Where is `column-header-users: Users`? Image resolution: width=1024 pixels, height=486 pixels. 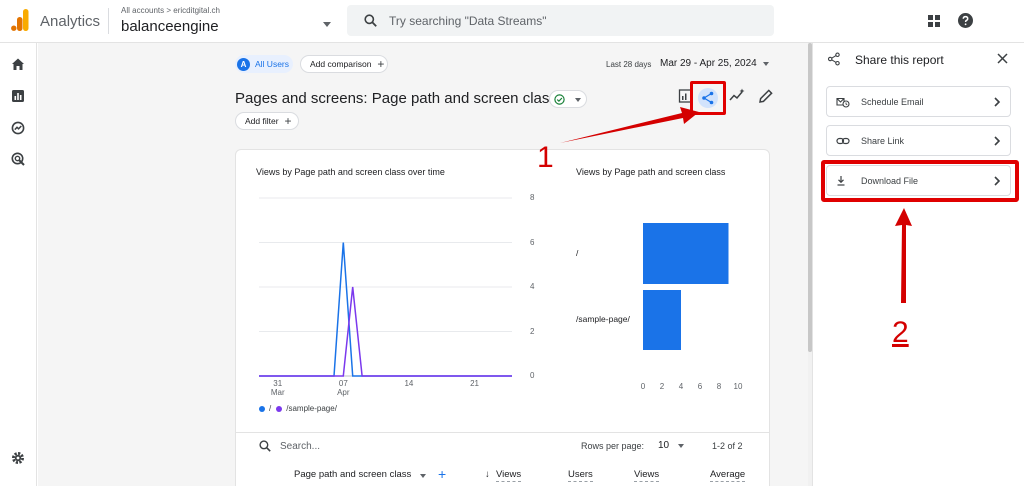 column-header-users: Users is located at coordinates (580, 475).